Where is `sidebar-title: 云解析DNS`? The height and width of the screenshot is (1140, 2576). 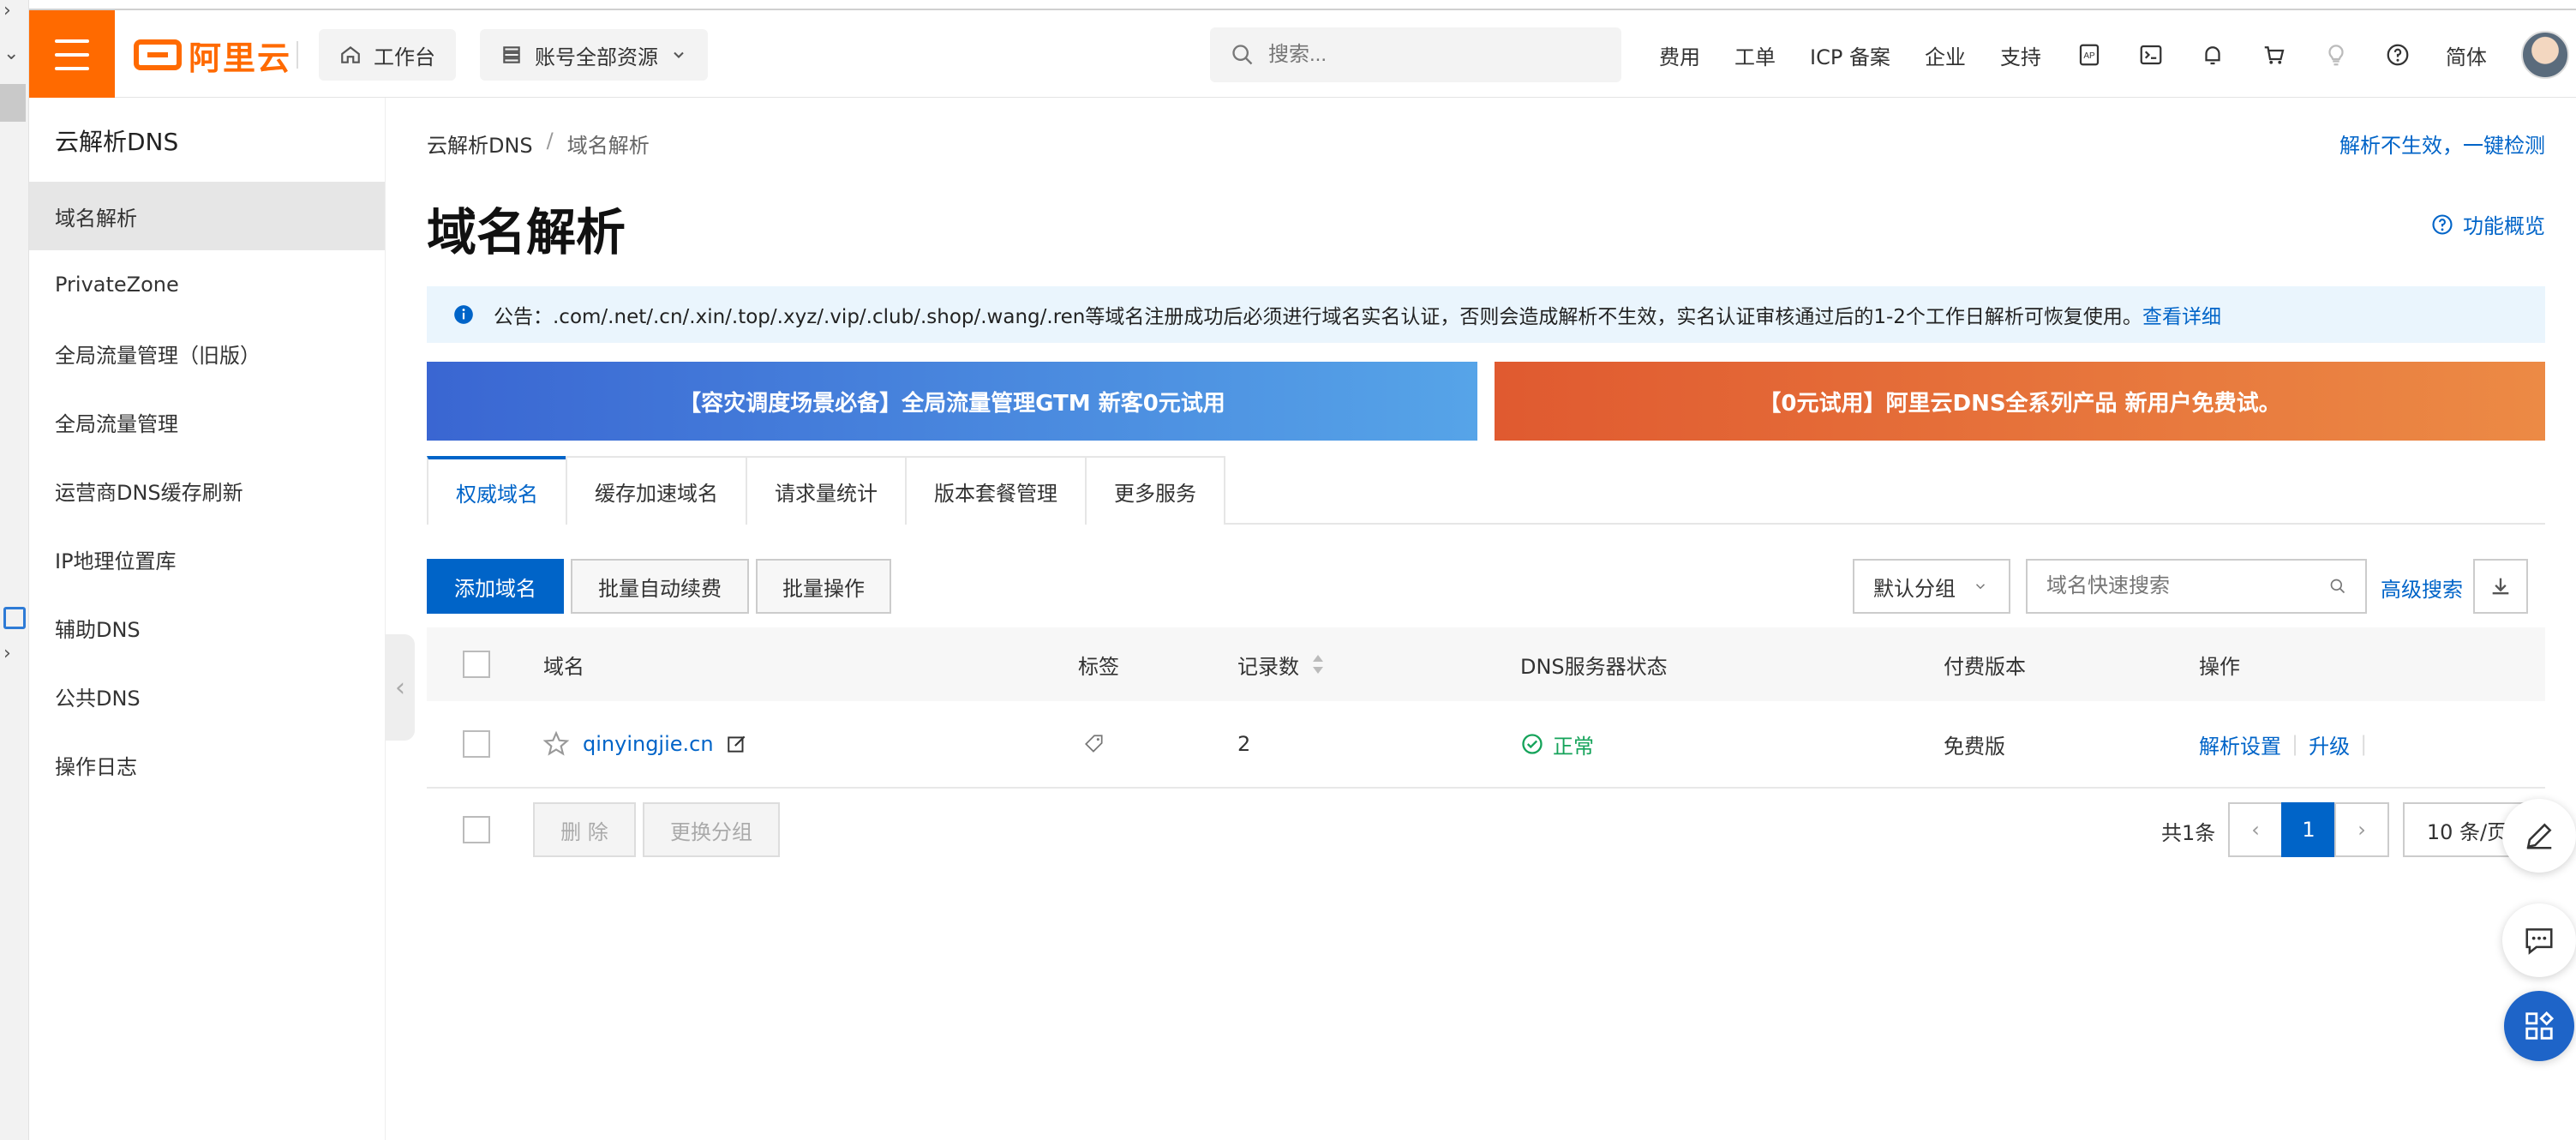 sidebar-title: 云解析DNS is located at coordinates (117, 142).